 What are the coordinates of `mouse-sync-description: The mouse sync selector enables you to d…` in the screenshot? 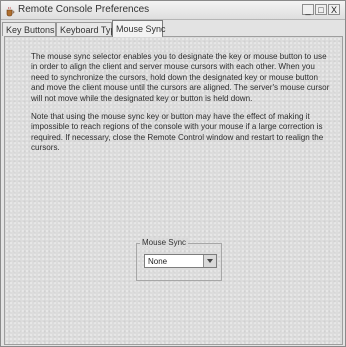 It's located at (180, 77).